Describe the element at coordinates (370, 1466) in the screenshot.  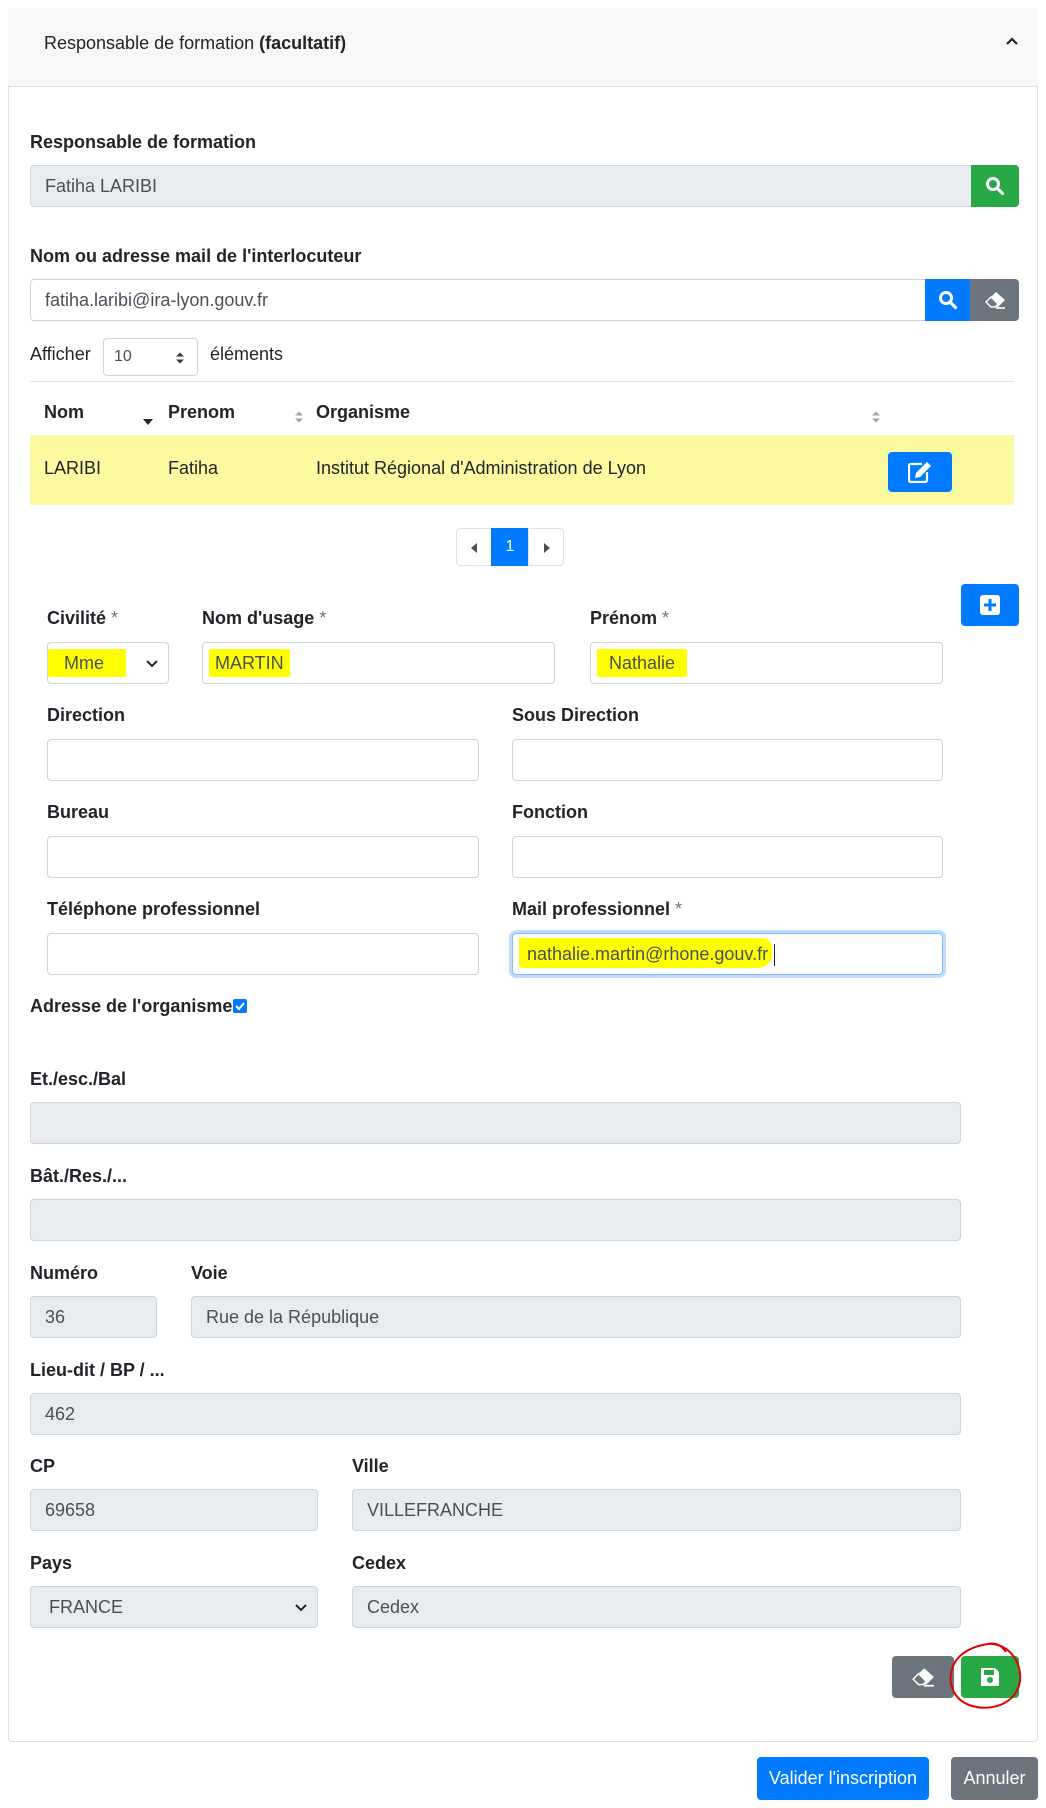
I see `ville-label: Ville` at that location.